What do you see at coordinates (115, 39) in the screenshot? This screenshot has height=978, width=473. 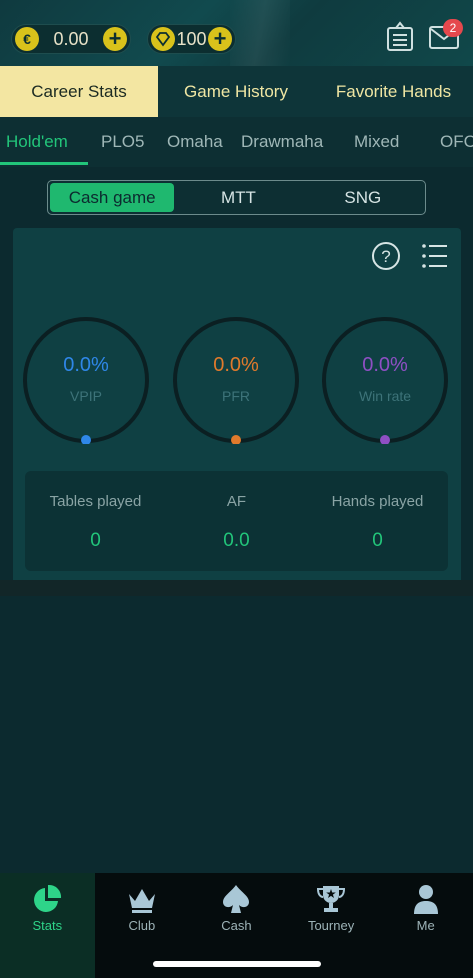 I see `add-coins-button: +` at bounding box center [115, 39].